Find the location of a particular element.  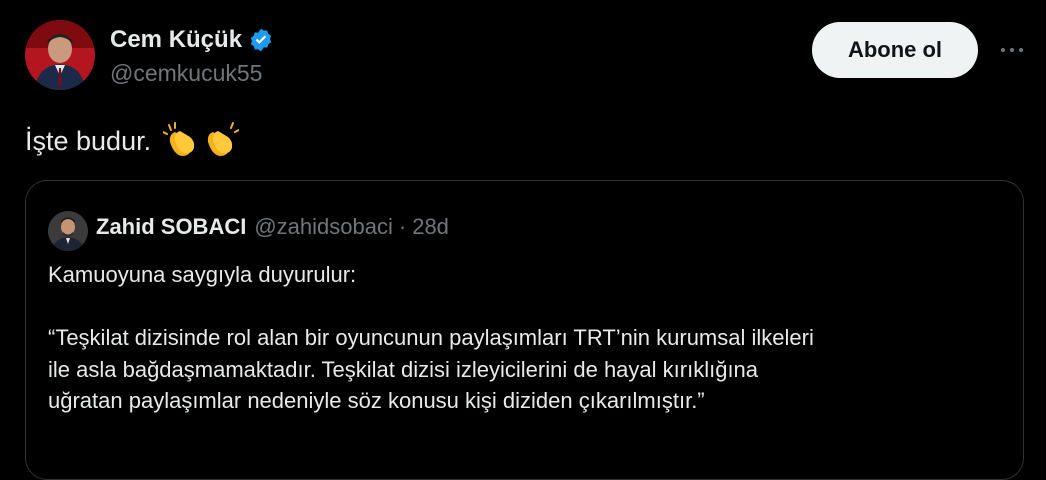

author-avatar is located at coordinates (60, 55).